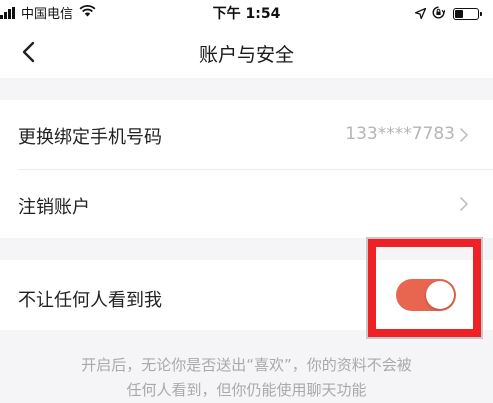 The image size is (493, 403). I want to click on page-title: 账户与安全, so click(246, 55).